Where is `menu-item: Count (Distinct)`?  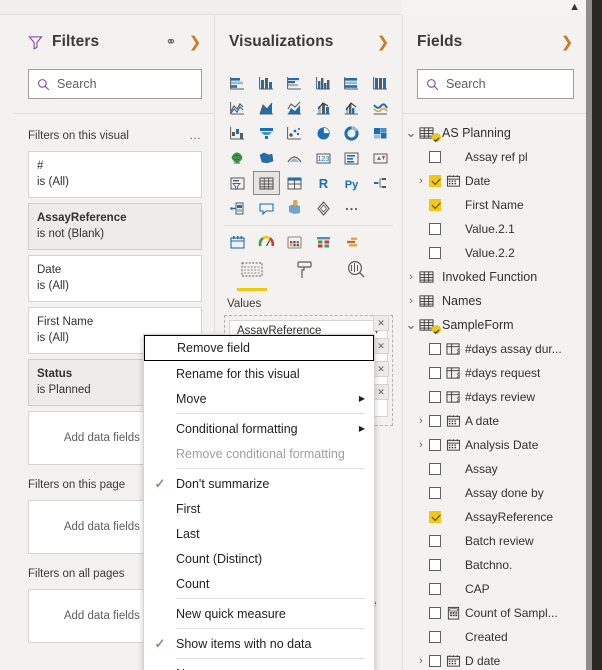
menu-item: Count (Distinct) is located at coordinates (259, 558).